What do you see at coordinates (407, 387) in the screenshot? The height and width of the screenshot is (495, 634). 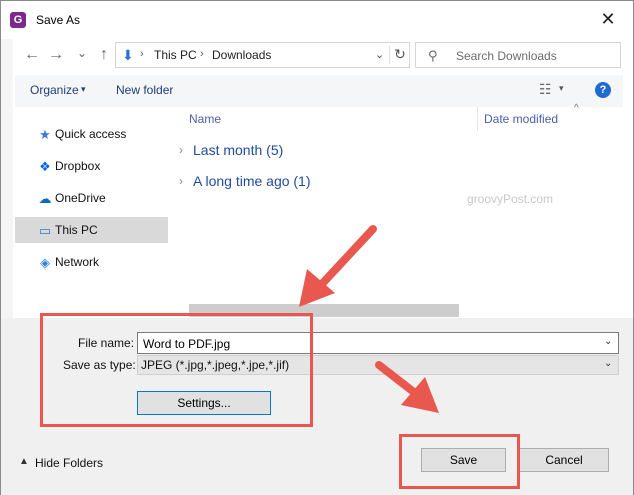 I see `annotation-arrow-to-save` at bounding box center [407, 387].